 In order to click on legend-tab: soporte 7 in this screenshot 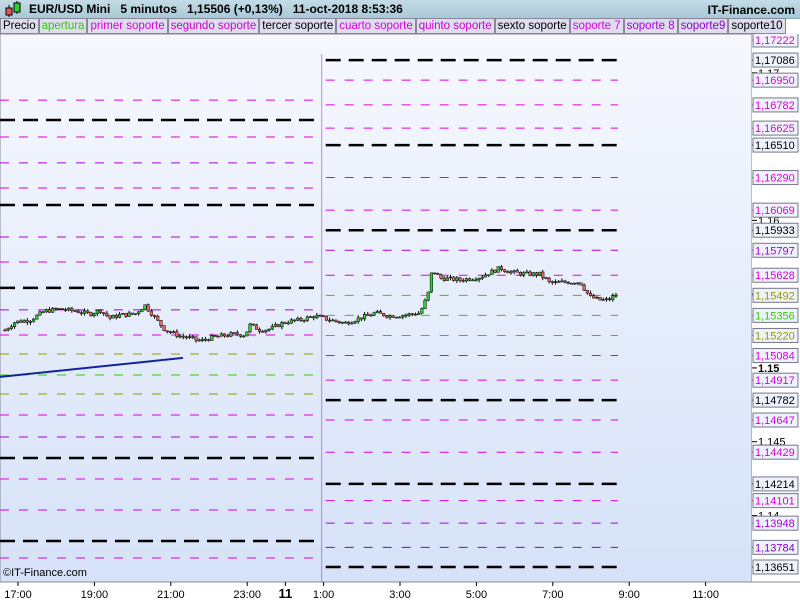, I will do `click(596, 26)`.